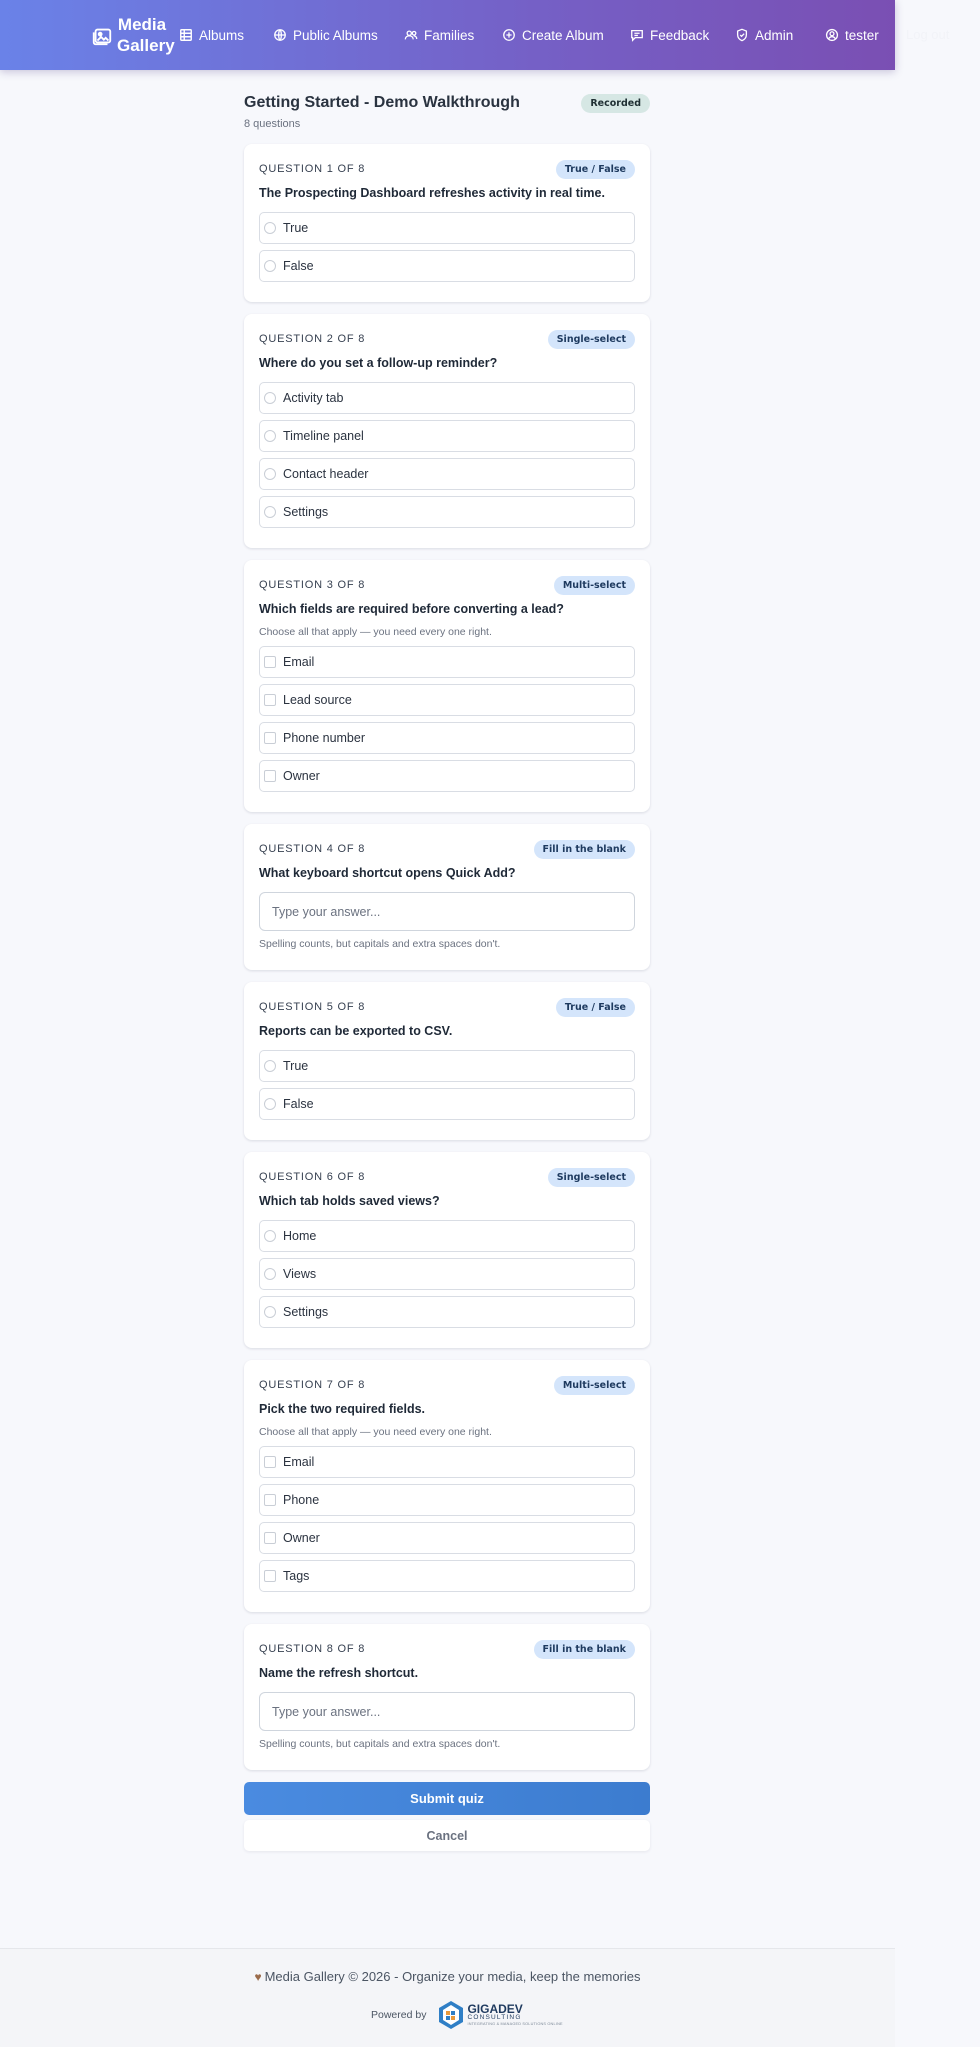  I want to click on question-text: Where do you set a follow-up reminder?, so click(378, 363).